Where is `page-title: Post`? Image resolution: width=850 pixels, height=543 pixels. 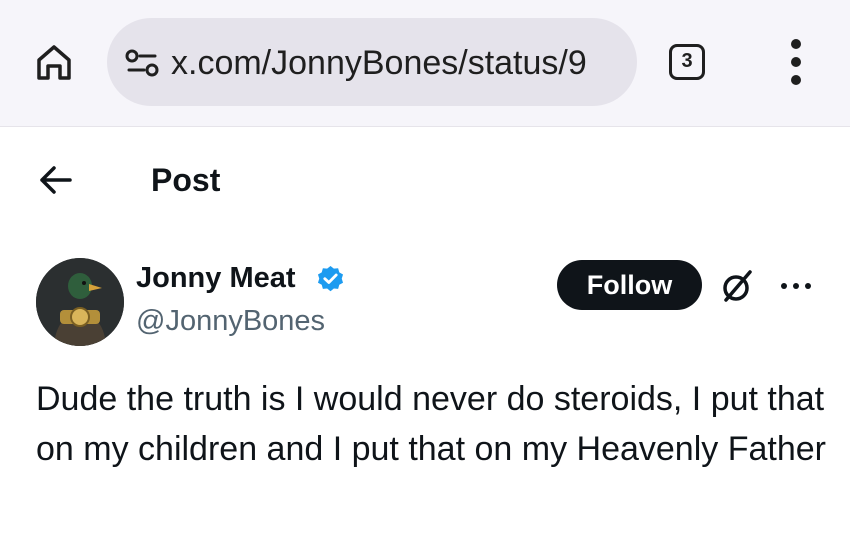
page-title: Post is located at coordinates (186, 180).